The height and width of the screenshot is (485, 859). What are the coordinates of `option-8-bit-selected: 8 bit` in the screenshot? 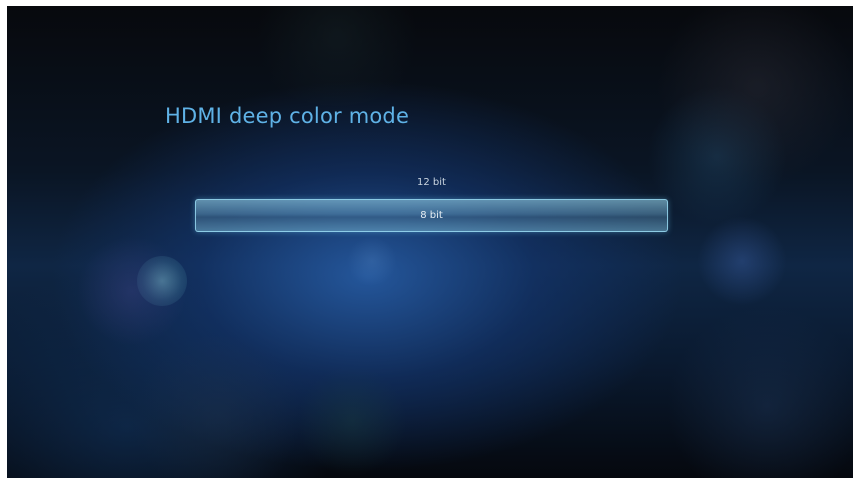 It's located at (431, 215).